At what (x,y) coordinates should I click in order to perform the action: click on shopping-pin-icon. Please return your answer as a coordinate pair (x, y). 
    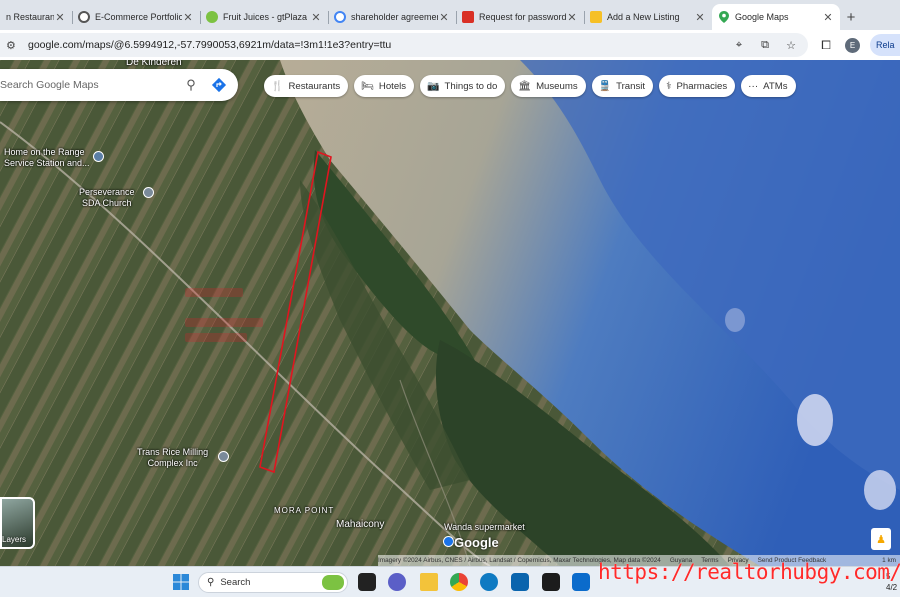
    Looking at the image, I should click on (448, 541).